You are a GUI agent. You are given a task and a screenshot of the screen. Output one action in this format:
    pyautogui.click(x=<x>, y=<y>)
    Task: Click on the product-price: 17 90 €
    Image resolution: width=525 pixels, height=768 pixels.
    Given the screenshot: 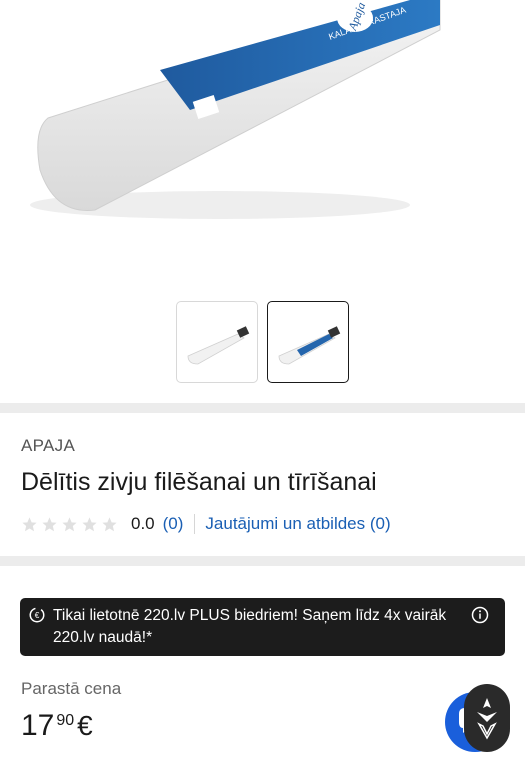 What is the action you would take?
    pyautogui.click(x=57, y=726)
    